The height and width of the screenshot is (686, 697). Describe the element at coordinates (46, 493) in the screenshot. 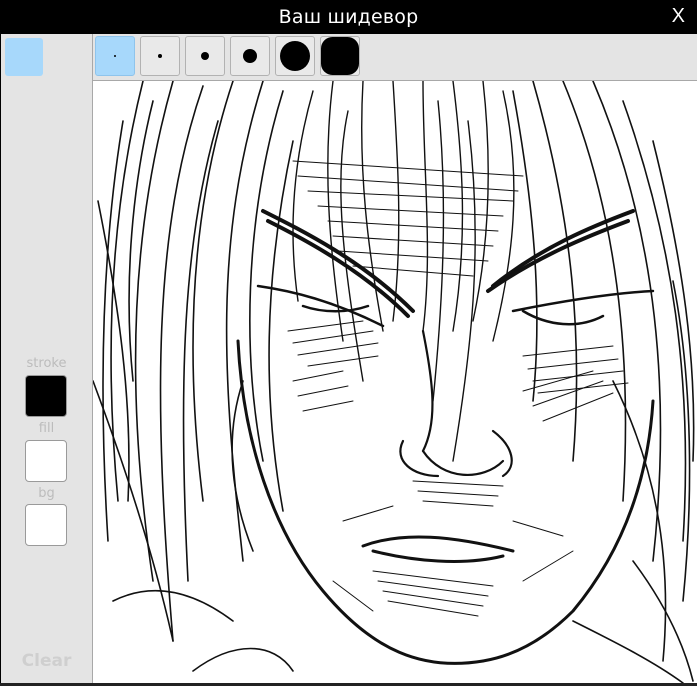

I see `bg-label: bg` at that location.